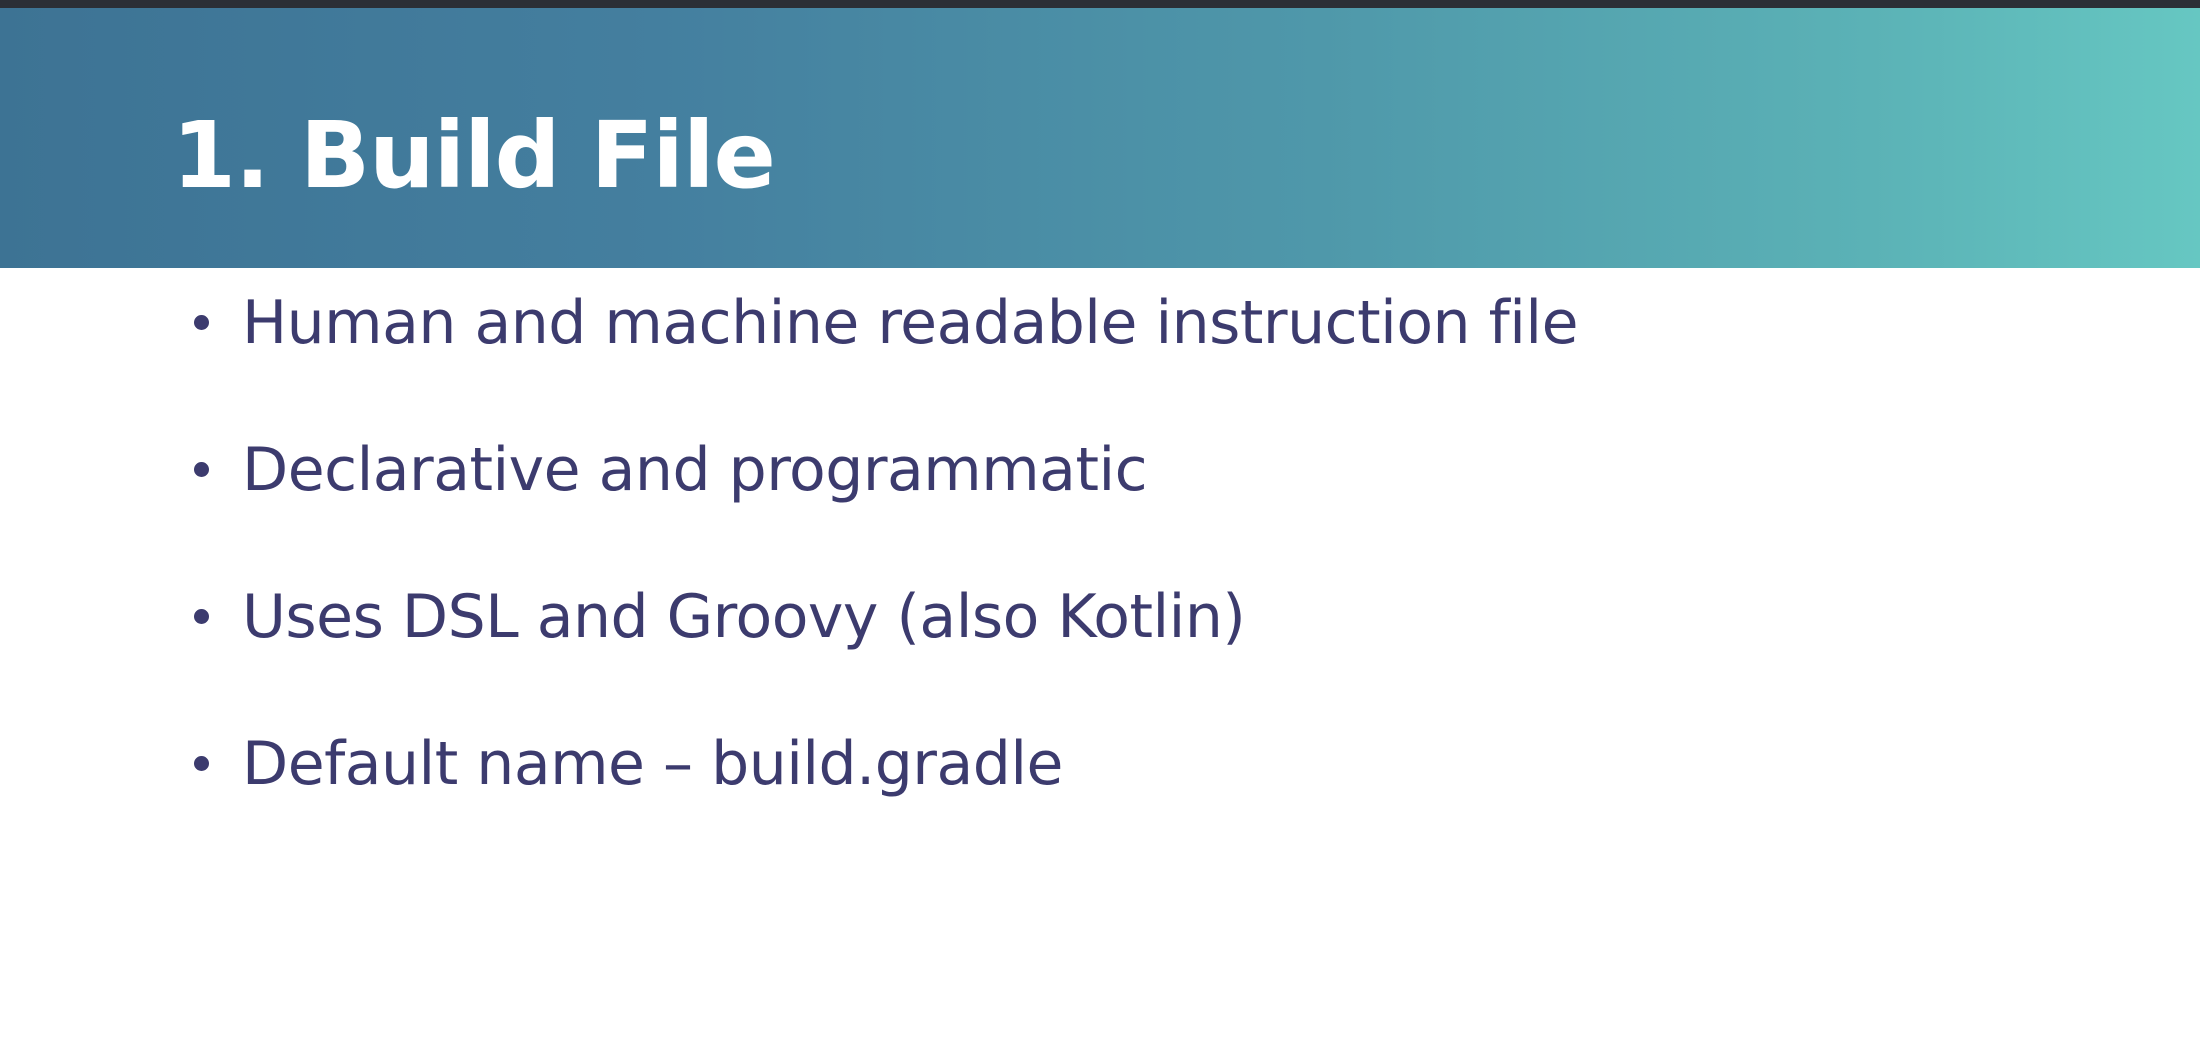 The width and height of the screenshot is (2200, 1052). Describe the element at coordinates (695, 470) in the screenshot. I see `bullet-text: Declarative and programmatic` at that location.